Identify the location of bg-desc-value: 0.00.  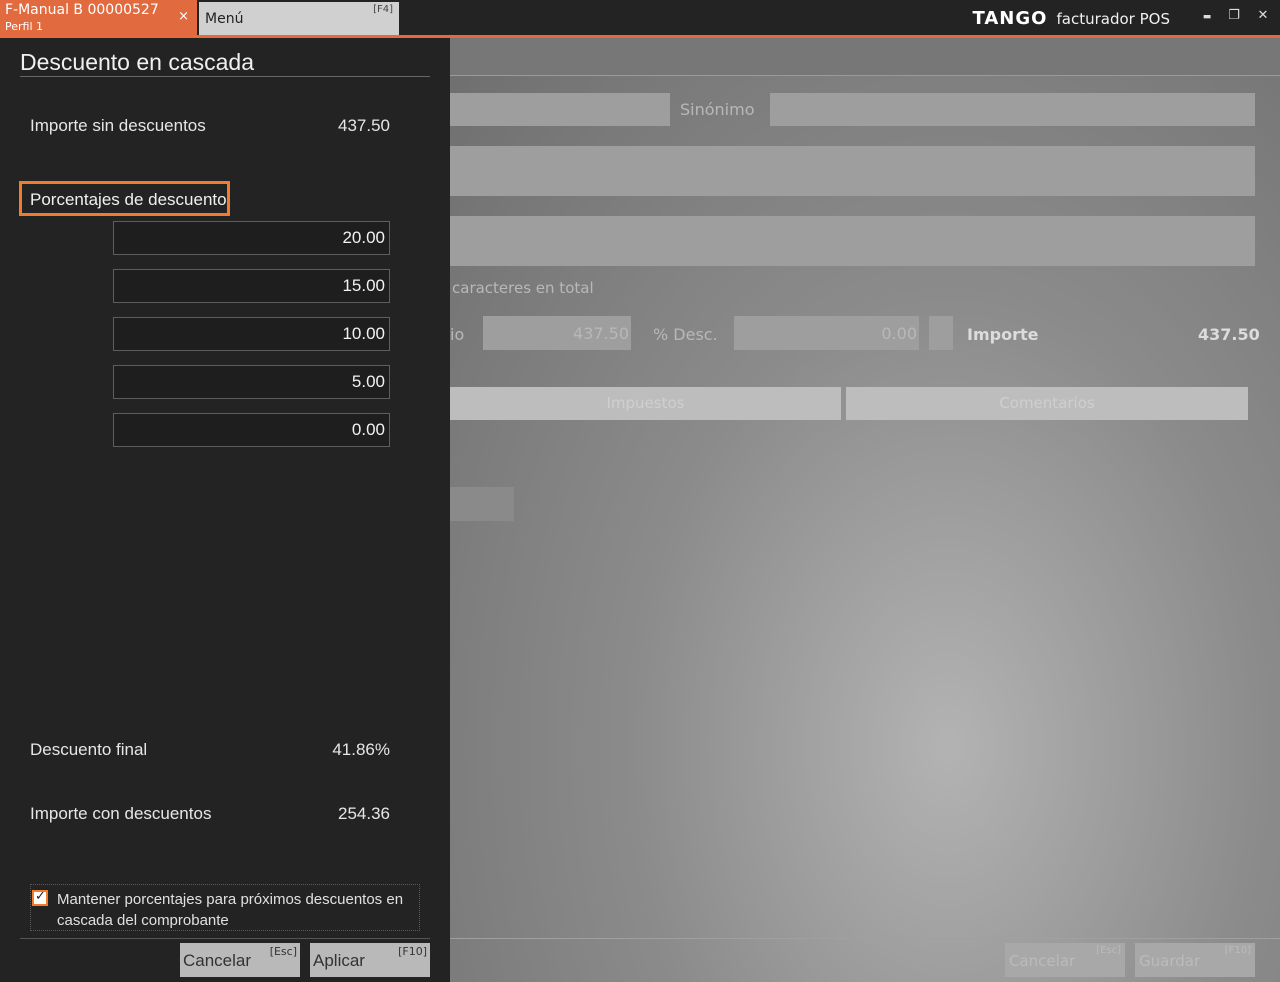
(899, 333).